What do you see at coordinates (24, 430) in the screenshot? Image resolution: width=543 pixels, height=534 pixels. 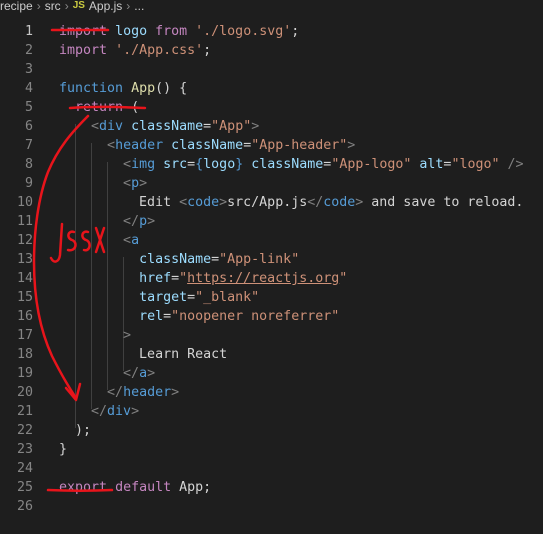 I see `line-number: 22` at bounding box center [24, 430].